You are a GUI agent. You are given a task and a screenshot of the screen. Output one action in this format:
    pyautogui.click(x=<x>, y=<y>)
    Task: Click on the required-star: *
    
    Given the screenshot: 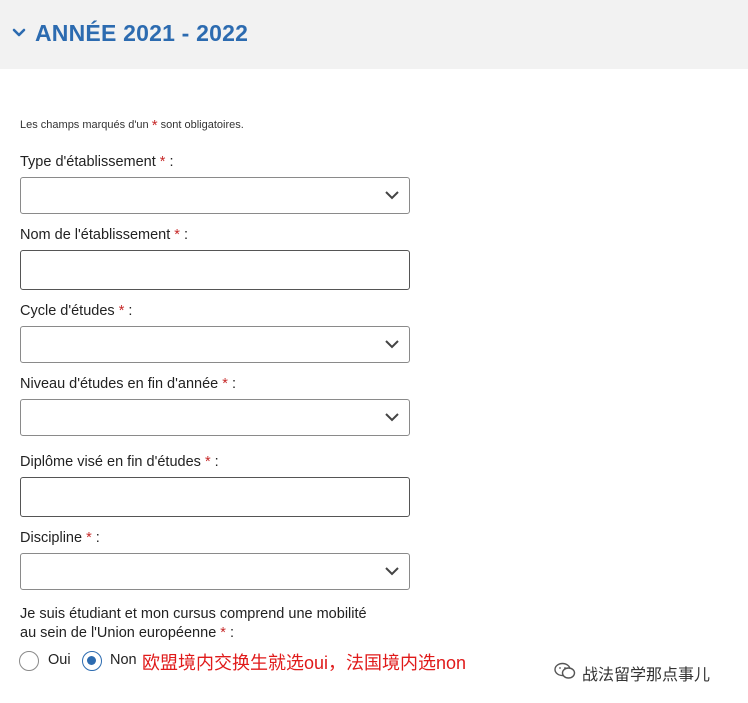 What is the action you would take?
    pyautogui.click(x=154, y=125)
    